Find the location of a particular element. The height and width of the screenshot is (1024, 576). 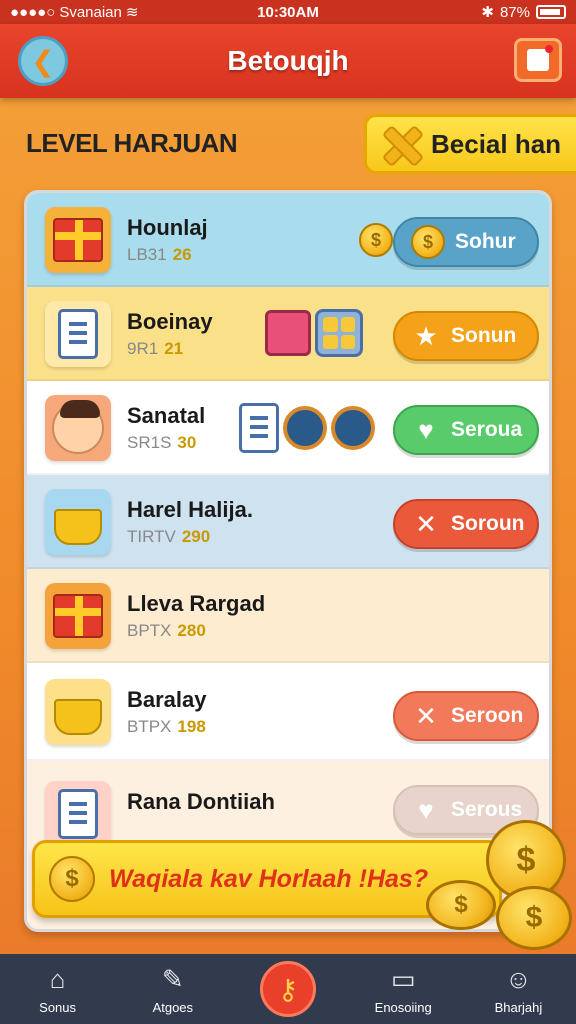

level-action-button: $ Sohur is located at coordinates (466, 242).